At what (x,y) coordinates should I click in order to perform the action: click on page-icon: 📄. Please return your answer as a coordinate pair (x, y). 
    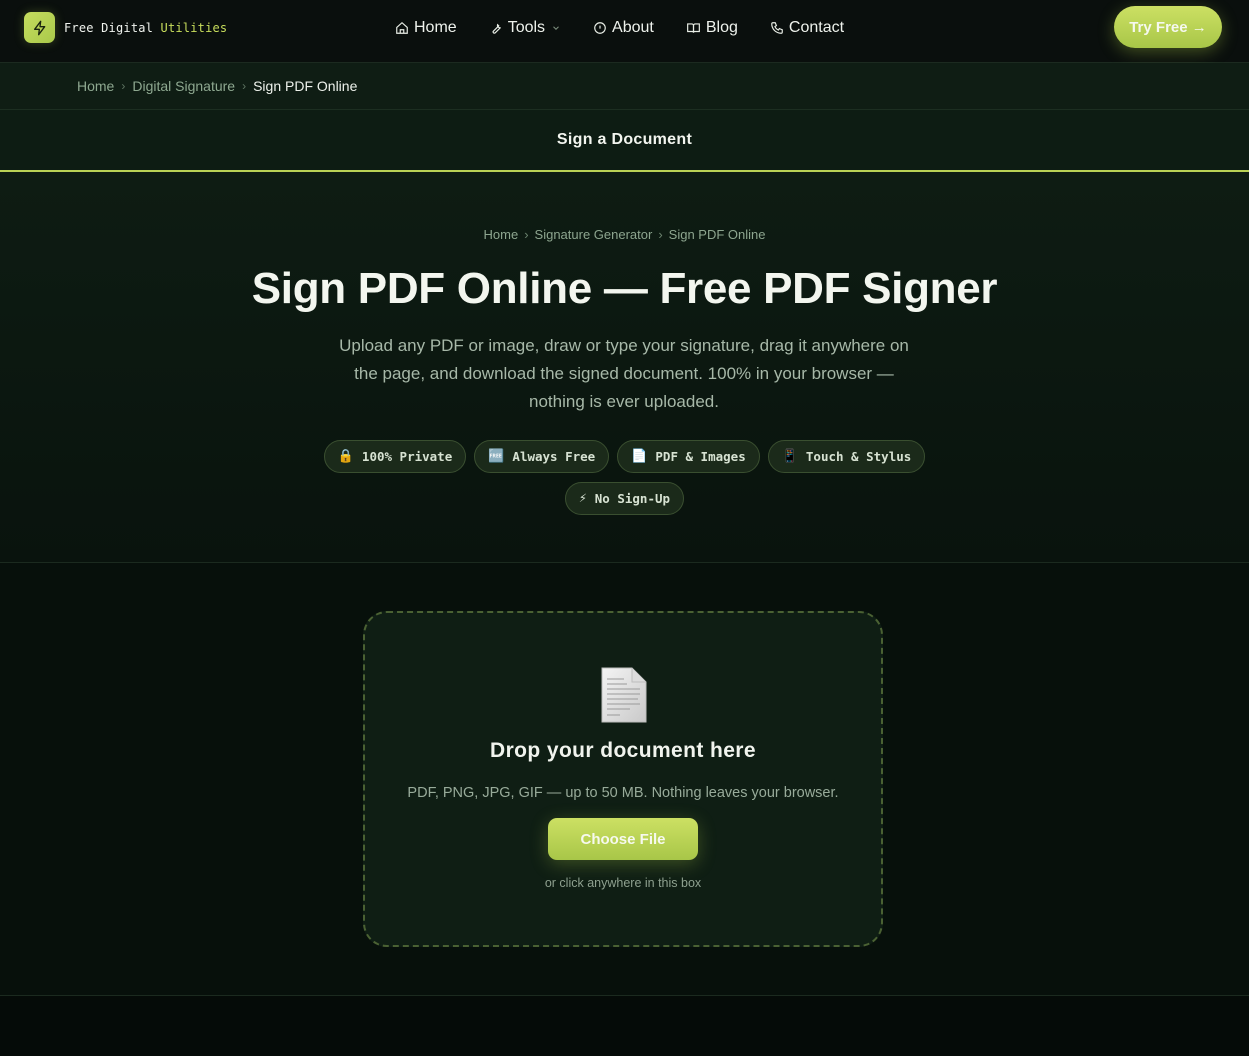
    Looking at the image, I should click on (639, 456).